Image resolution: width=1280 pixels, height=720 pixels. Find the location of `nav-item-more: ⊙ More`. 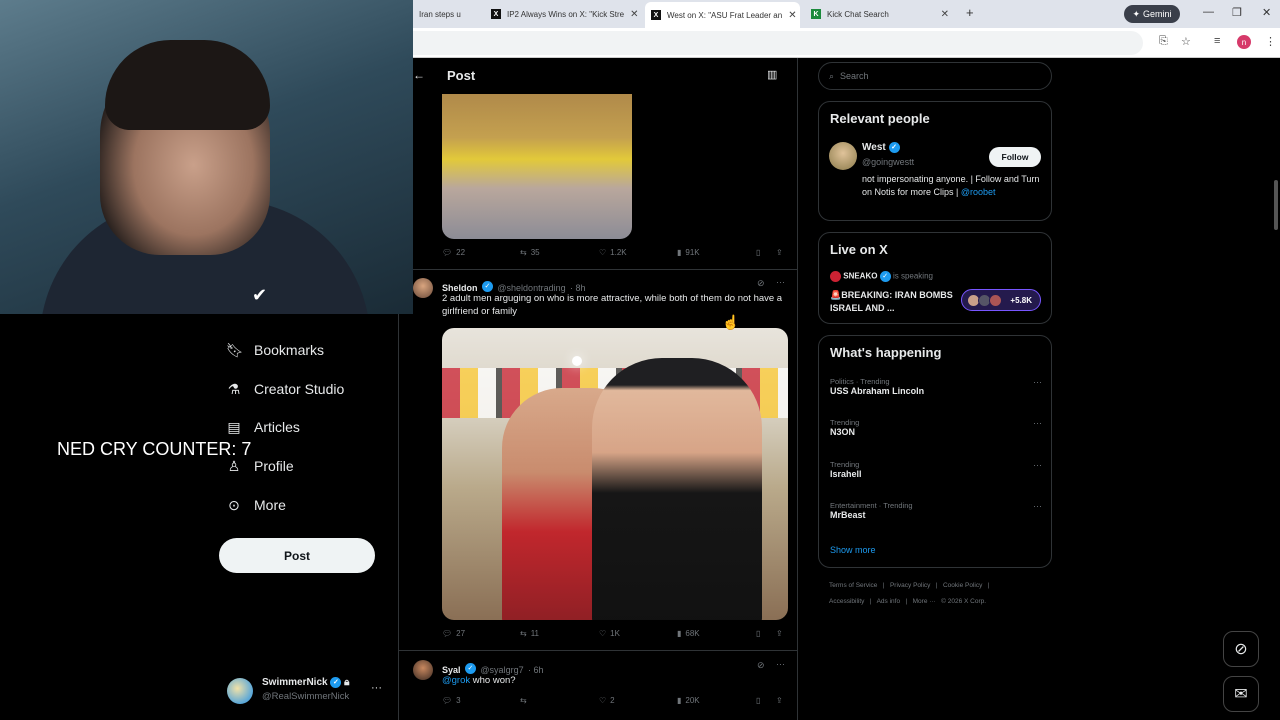

nav-item-more: ⊙ More is located at coordinates (256, 505).